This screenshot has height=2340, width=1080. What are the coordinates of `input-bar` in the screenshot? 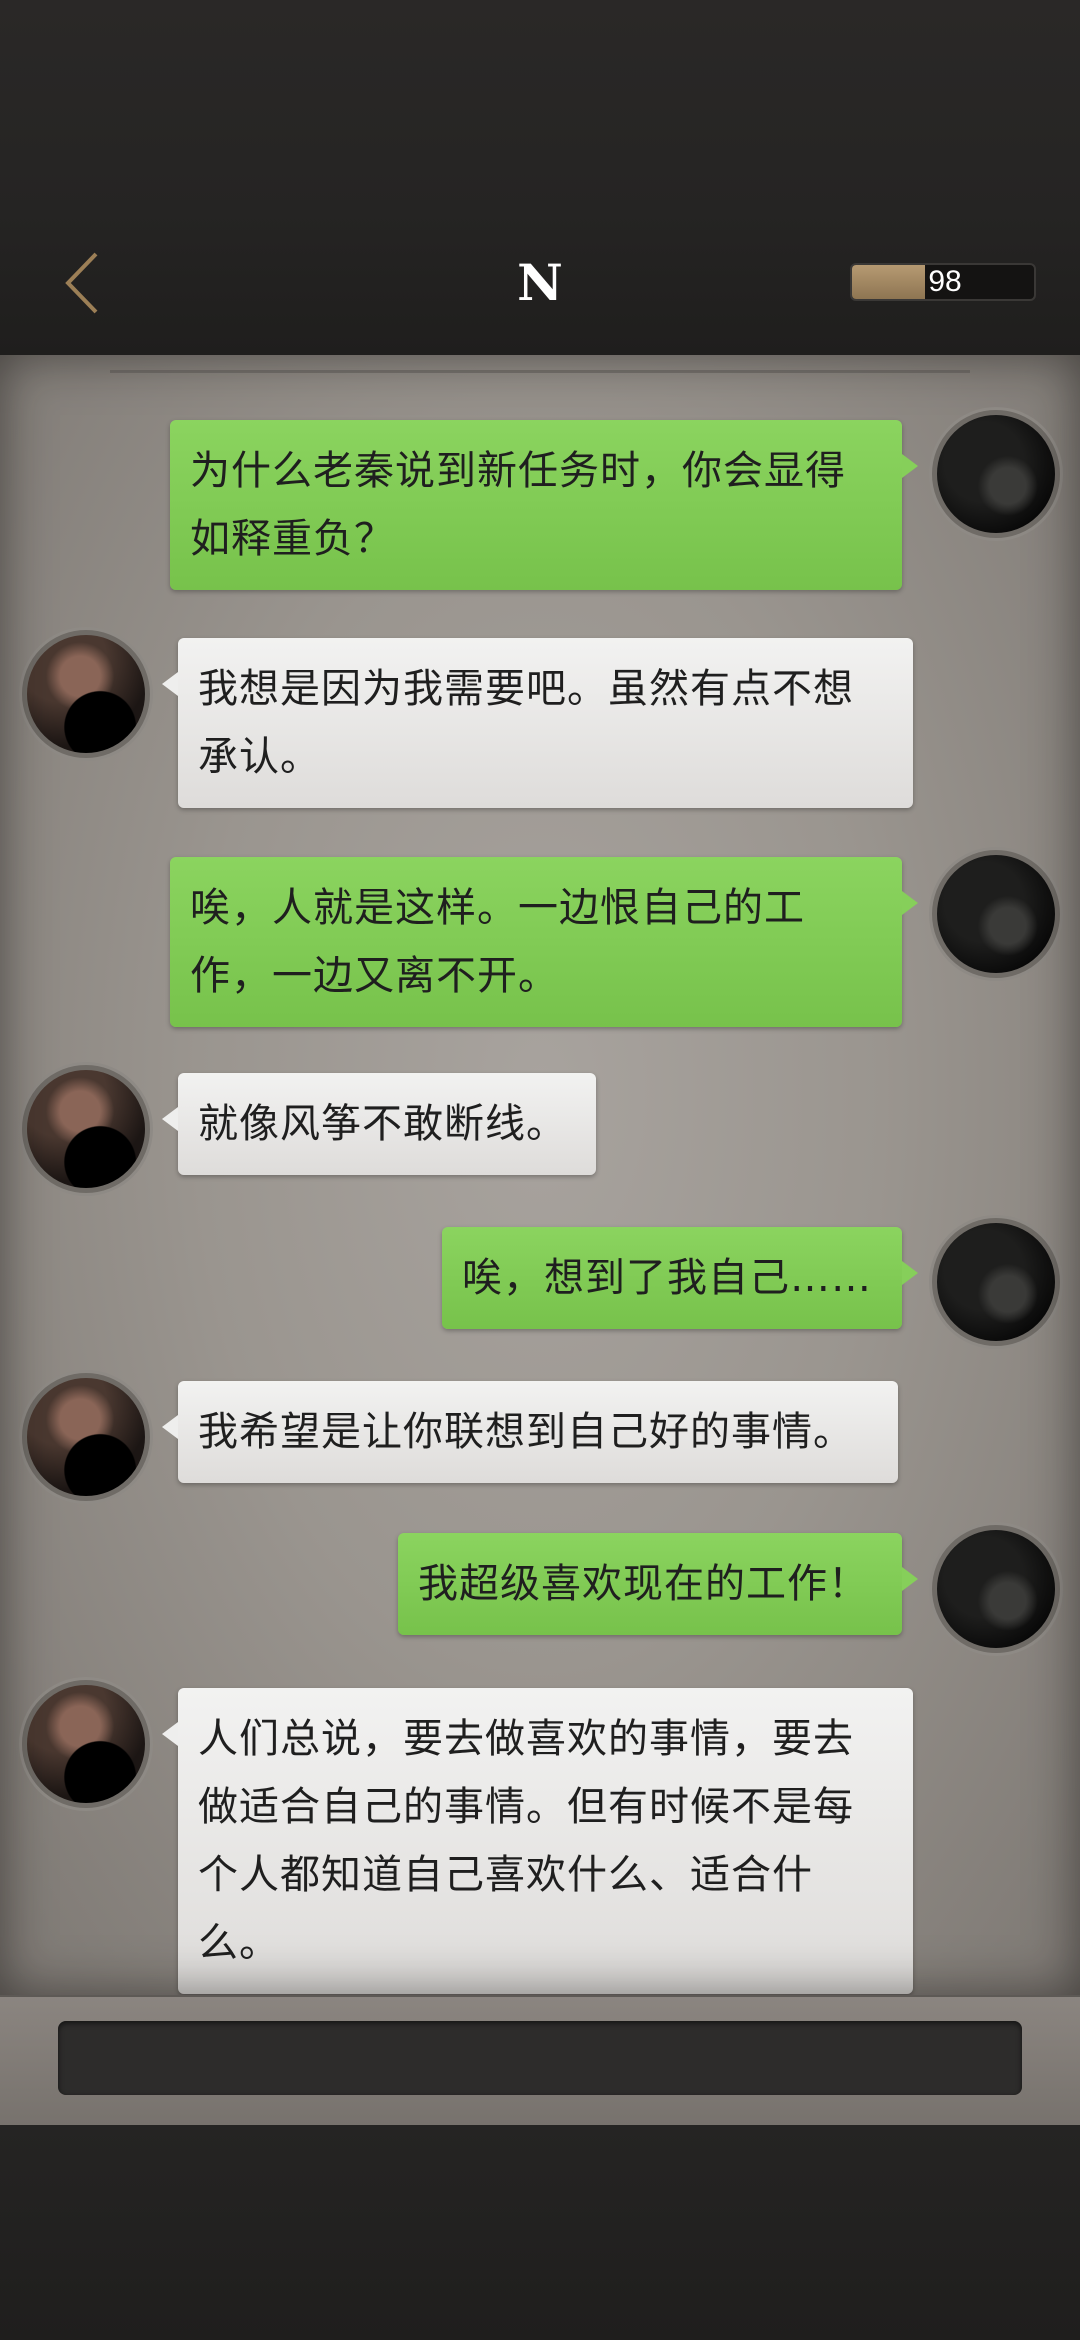 It's located at (540, 2060).